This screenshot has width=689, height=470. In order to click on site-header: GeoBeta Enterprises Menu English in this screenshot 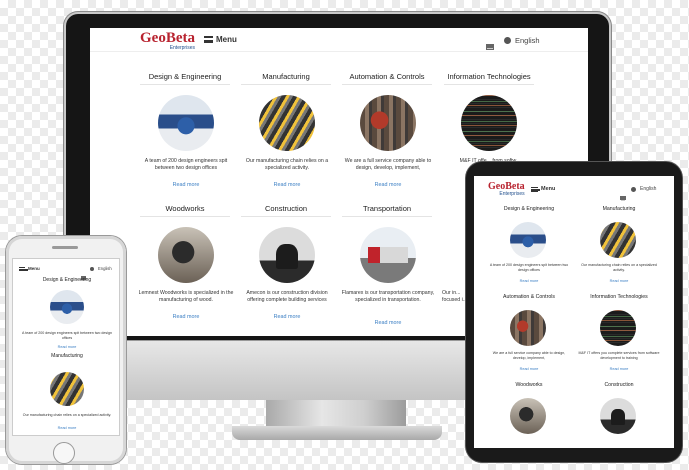, I will do `click(339, 40)`.